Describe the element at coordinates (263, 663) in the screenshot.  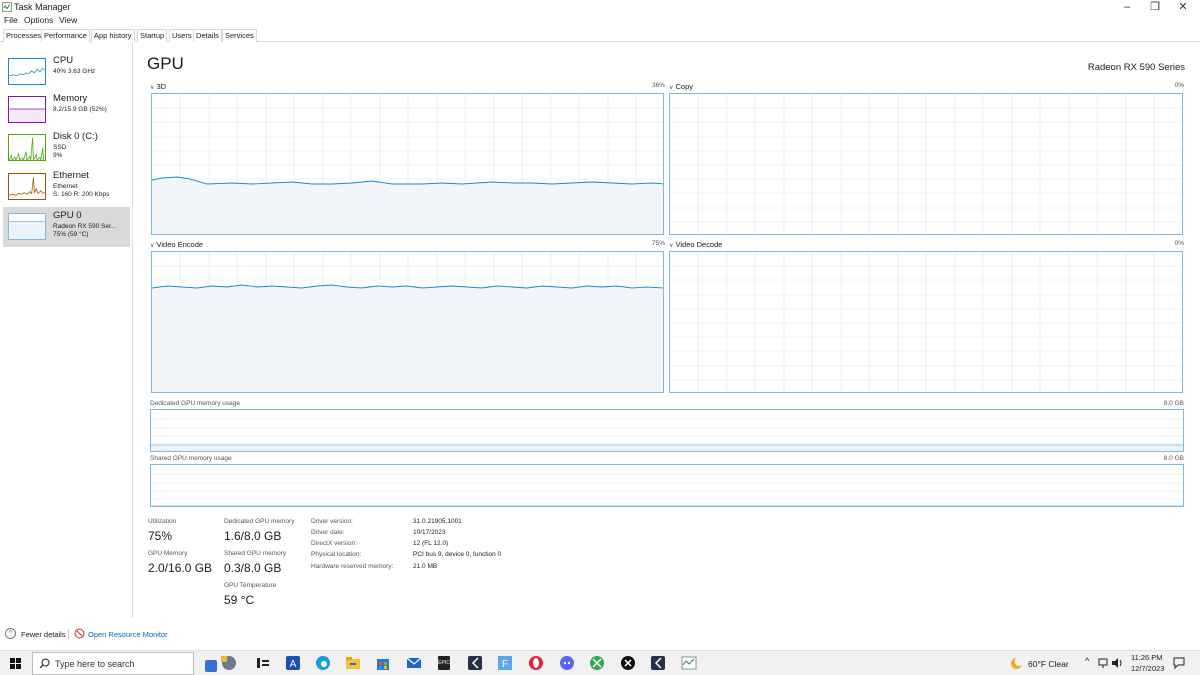
I see `task-view-icon` at that location.